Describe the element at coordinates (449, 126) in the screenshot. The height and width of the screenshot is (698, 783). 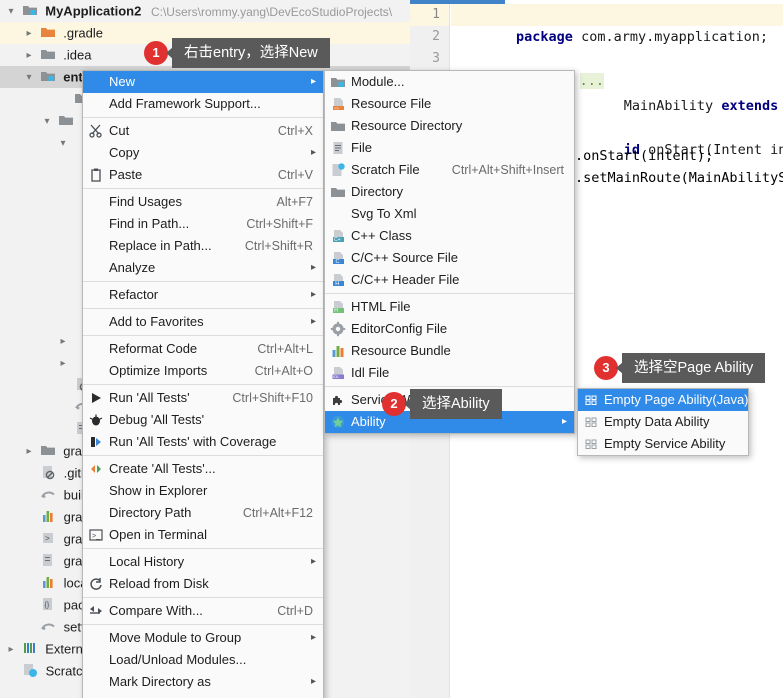
I see `menu-item-resource-directory: Resource Directory` at that location.